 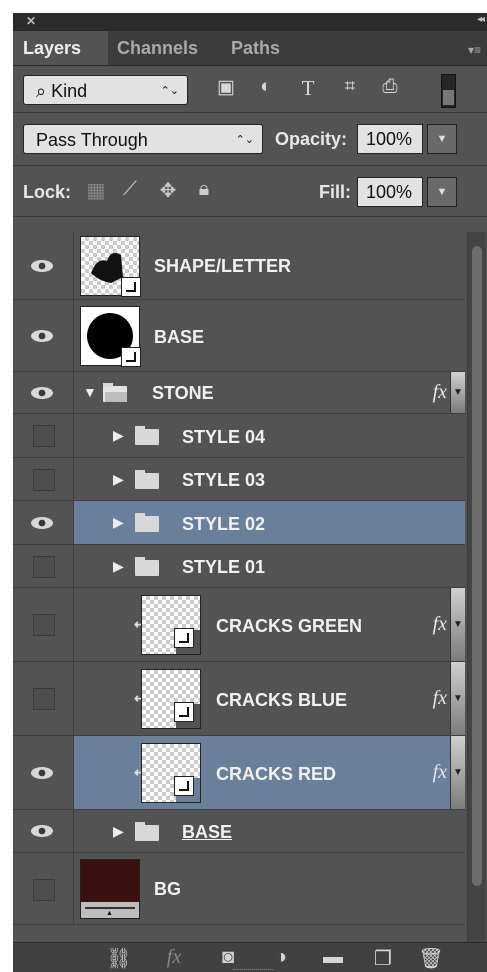 What do you see at coordinates (266, 87) in the screenshot?
I see `adjustment-filter-icon: ◐` at bounding box center [266, 87].